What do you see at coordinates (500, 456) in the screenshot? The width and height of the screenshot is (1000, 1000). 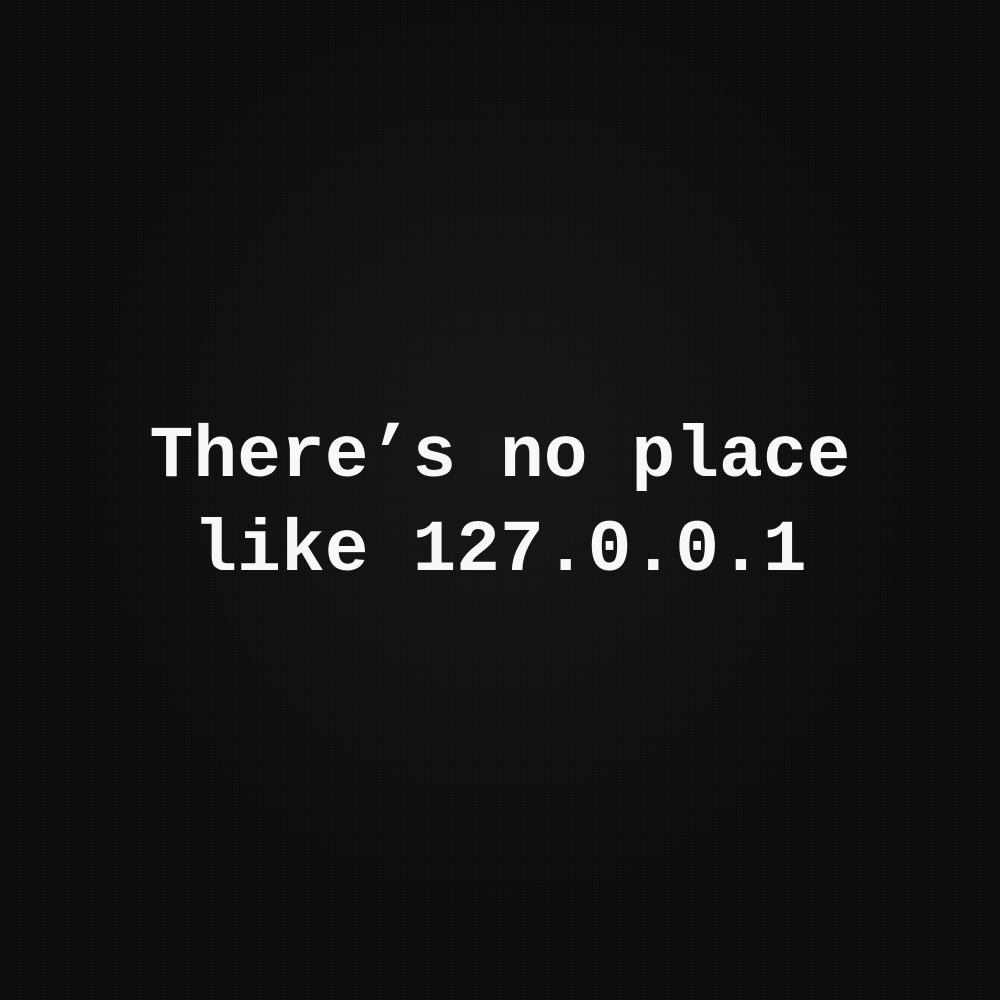 I see `print-line-1: There’s no place` at bounding box center [500, 456].